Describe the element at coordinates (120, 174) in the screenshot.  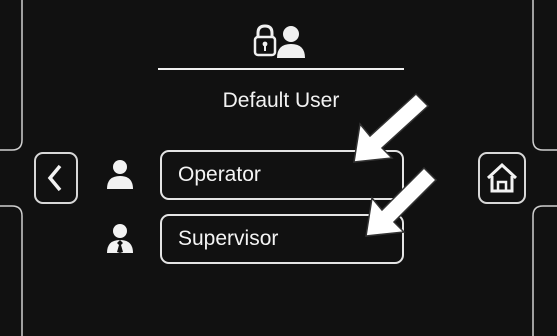
I see `user-icon` at that location.